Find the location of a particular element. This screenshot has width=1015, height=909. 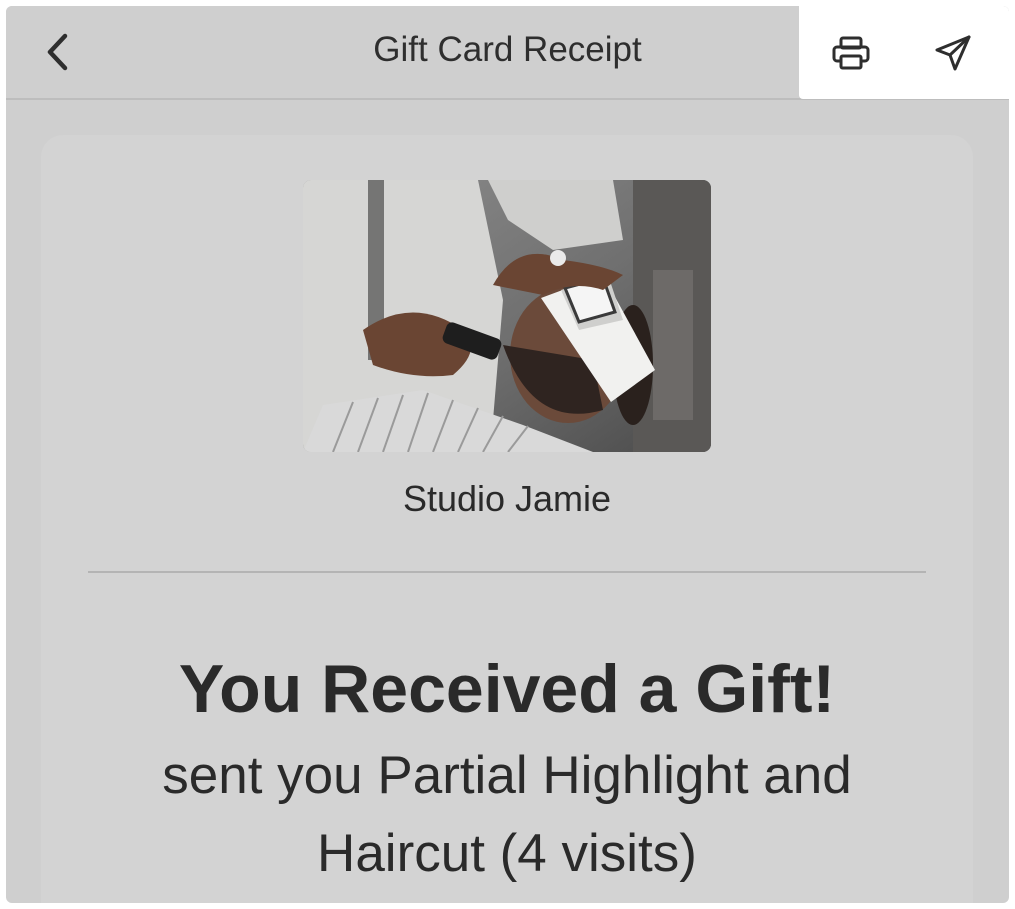

paper-plane-icon is located at coordinates (953, 53).